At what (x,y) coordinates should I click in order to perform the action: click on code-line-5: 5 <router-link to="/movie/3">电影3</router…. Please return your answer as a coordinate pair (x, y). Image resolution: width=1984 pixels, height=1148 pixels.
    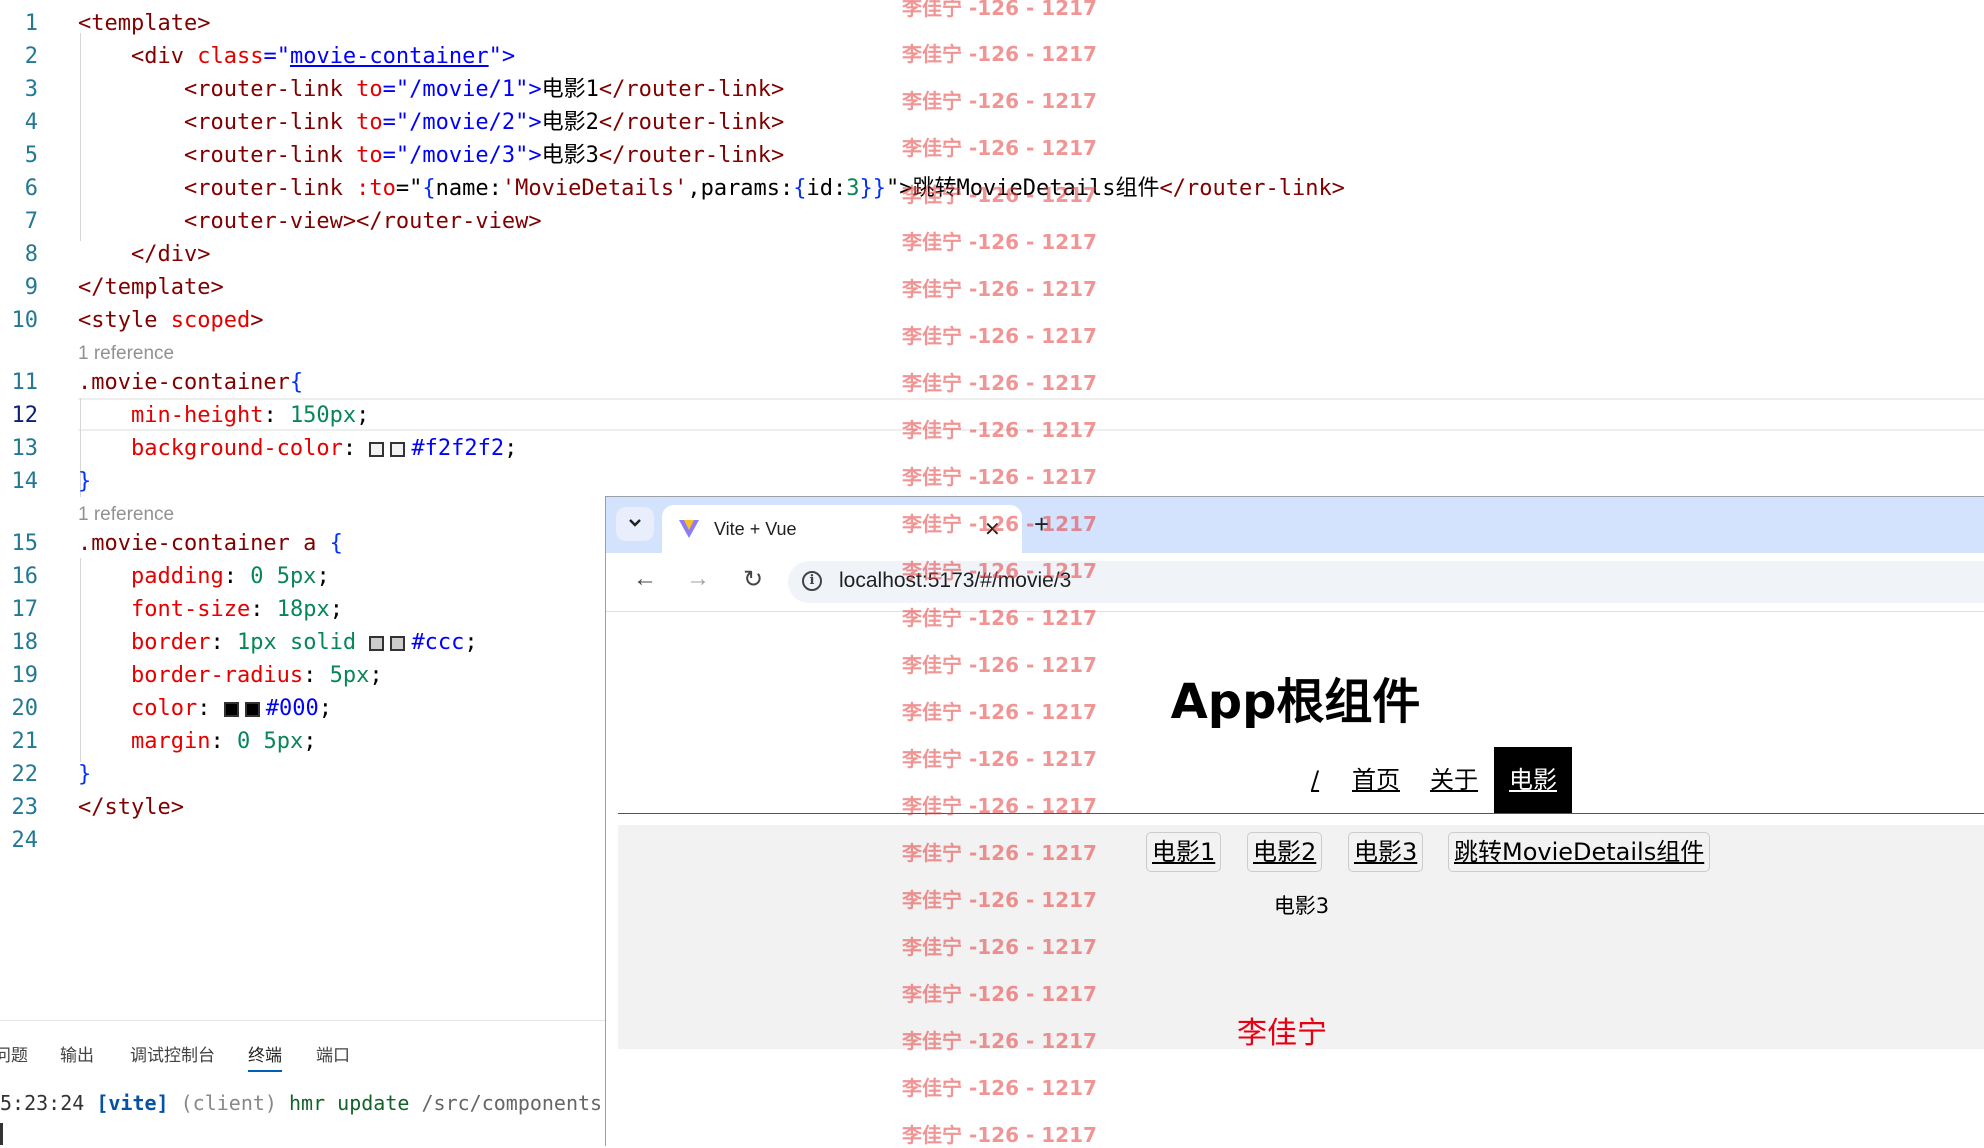
    Looking at the image, I should click on (992, 155).